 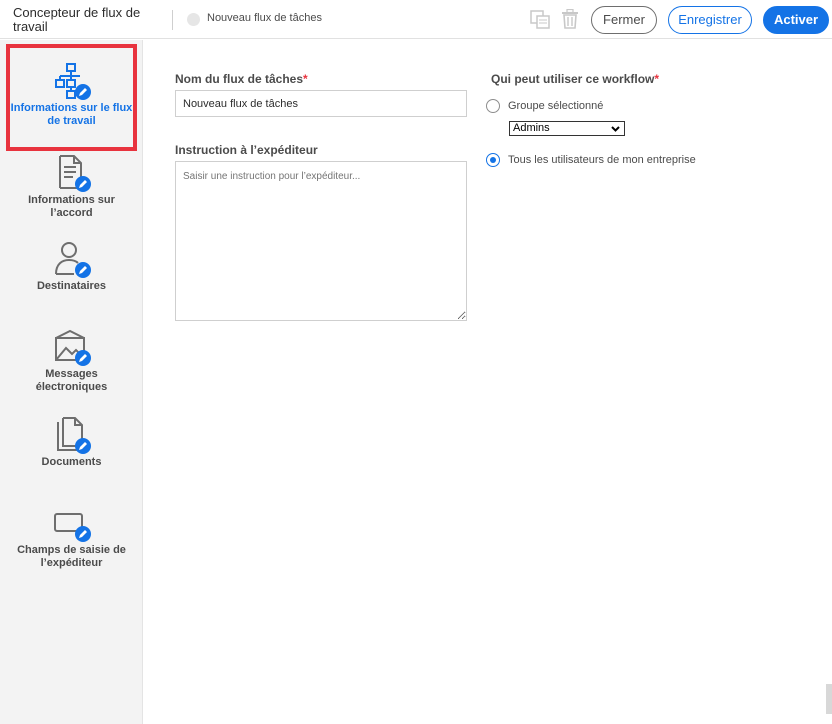 I want to click on sidebar-item-emails: Messages électroniques, so click(x=71, y=361).